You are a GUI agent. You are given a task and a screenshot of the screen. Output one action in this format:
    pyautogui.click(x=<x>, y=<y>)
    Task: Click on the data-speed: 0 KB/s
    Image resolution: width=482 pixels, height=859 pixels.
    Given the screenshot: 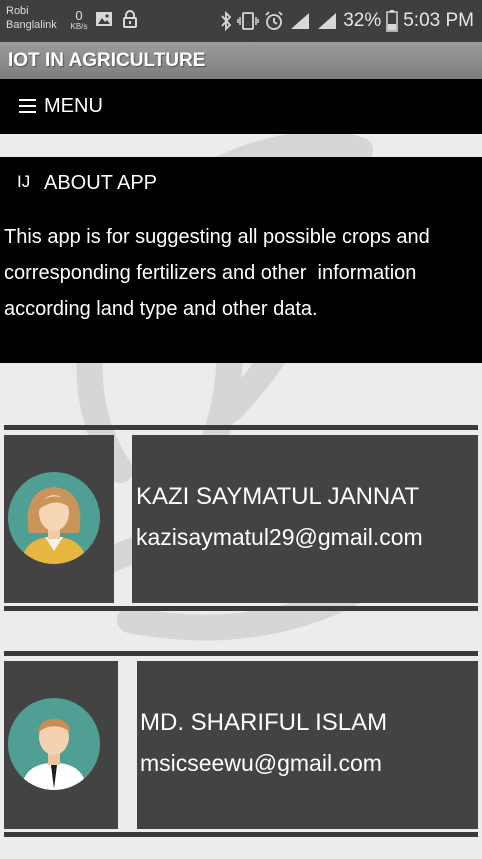 What is the action you would take?
    pyautogui.click(x=79, y=20)
    